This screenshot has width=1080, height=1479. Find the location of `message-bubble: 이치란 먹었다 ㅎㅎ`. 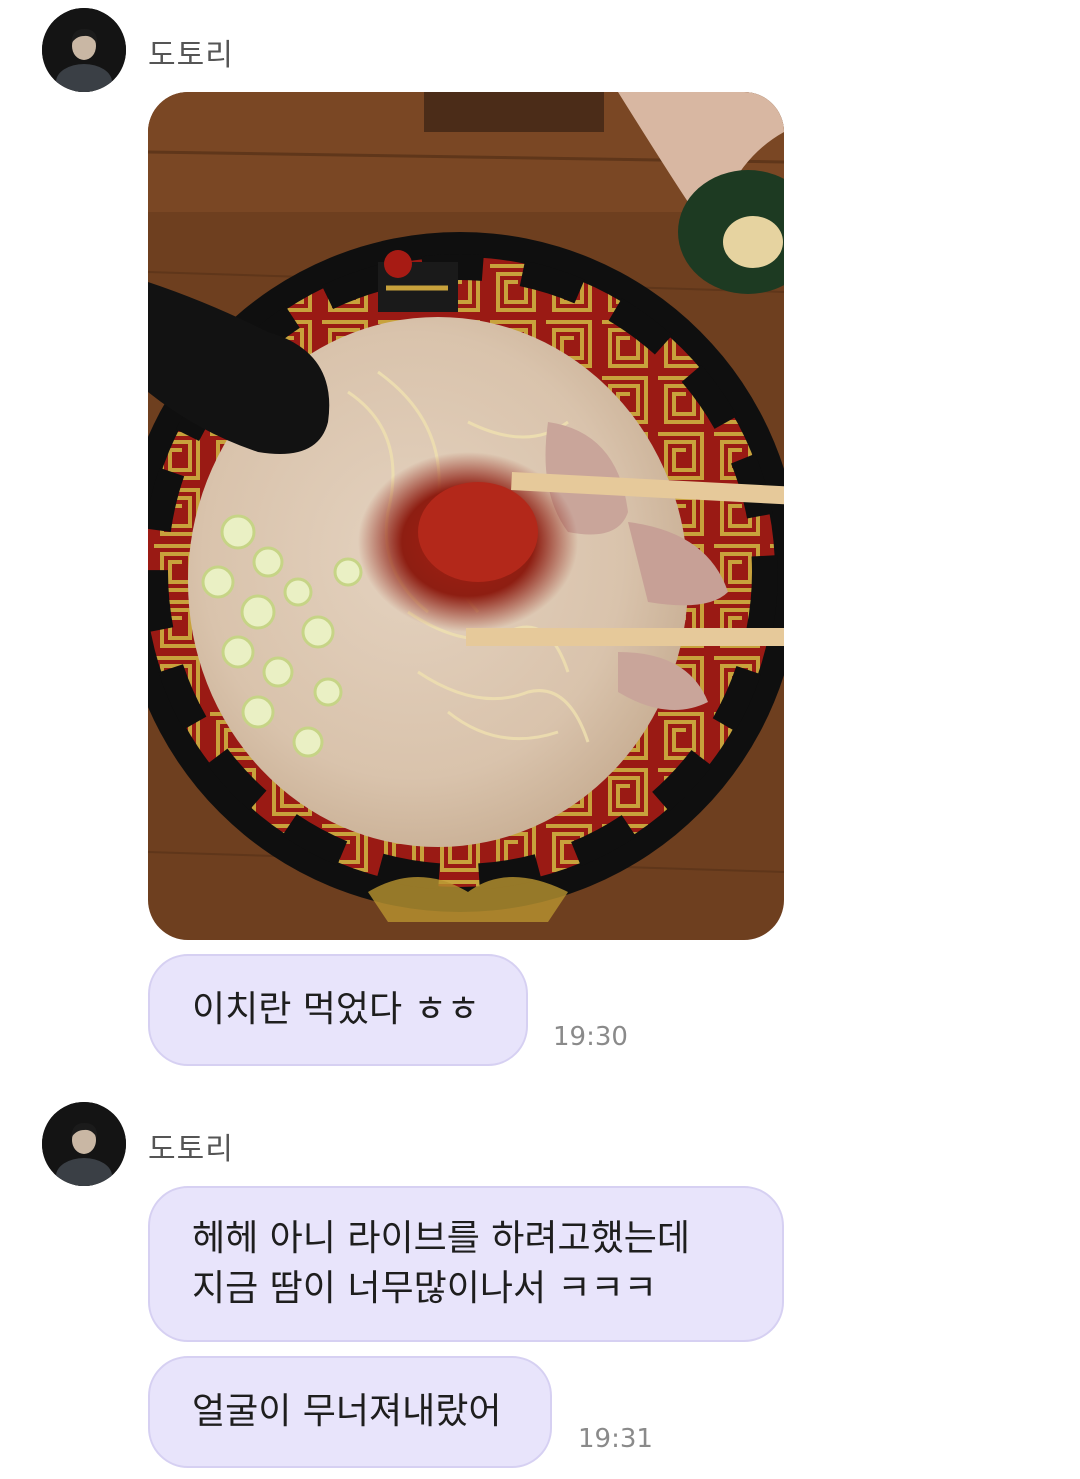

message-bubble: 이치란 먹었다 ㅎㅎ is located at coordinates (338, 1010).